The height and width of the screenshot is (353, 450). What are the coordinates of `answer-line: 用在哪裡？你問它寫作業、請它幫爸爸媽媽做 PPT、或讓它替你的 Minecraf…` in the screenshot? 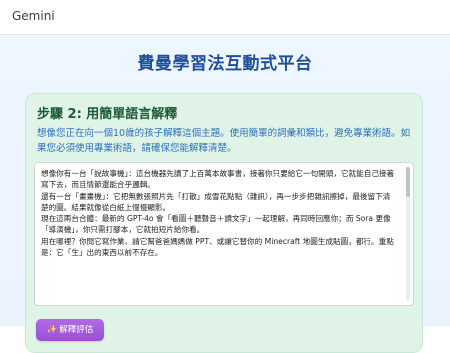 It's located at (217, 247).